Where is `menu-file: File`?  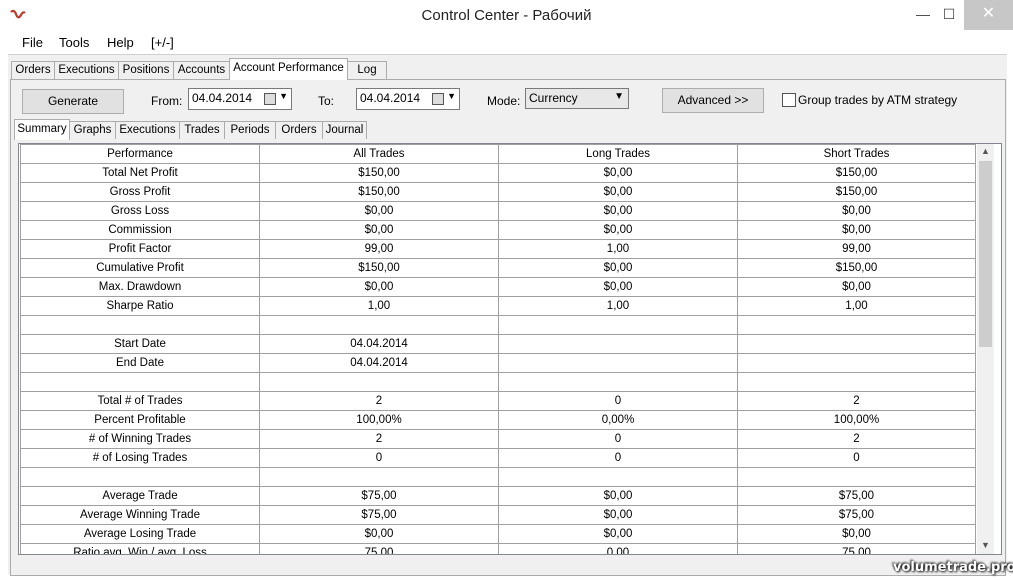
menu-file: File is located at coordinates (32, 42).